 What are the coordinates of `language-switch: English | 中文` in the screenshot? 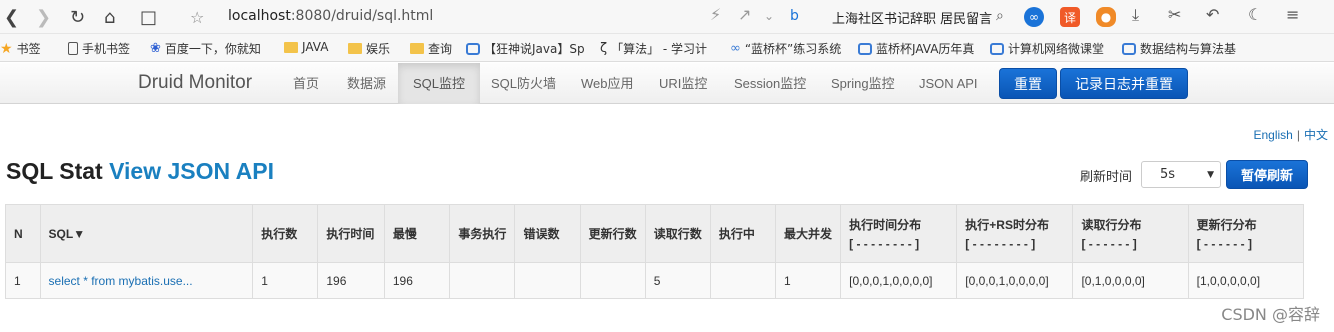 It's located at (1291, 134).